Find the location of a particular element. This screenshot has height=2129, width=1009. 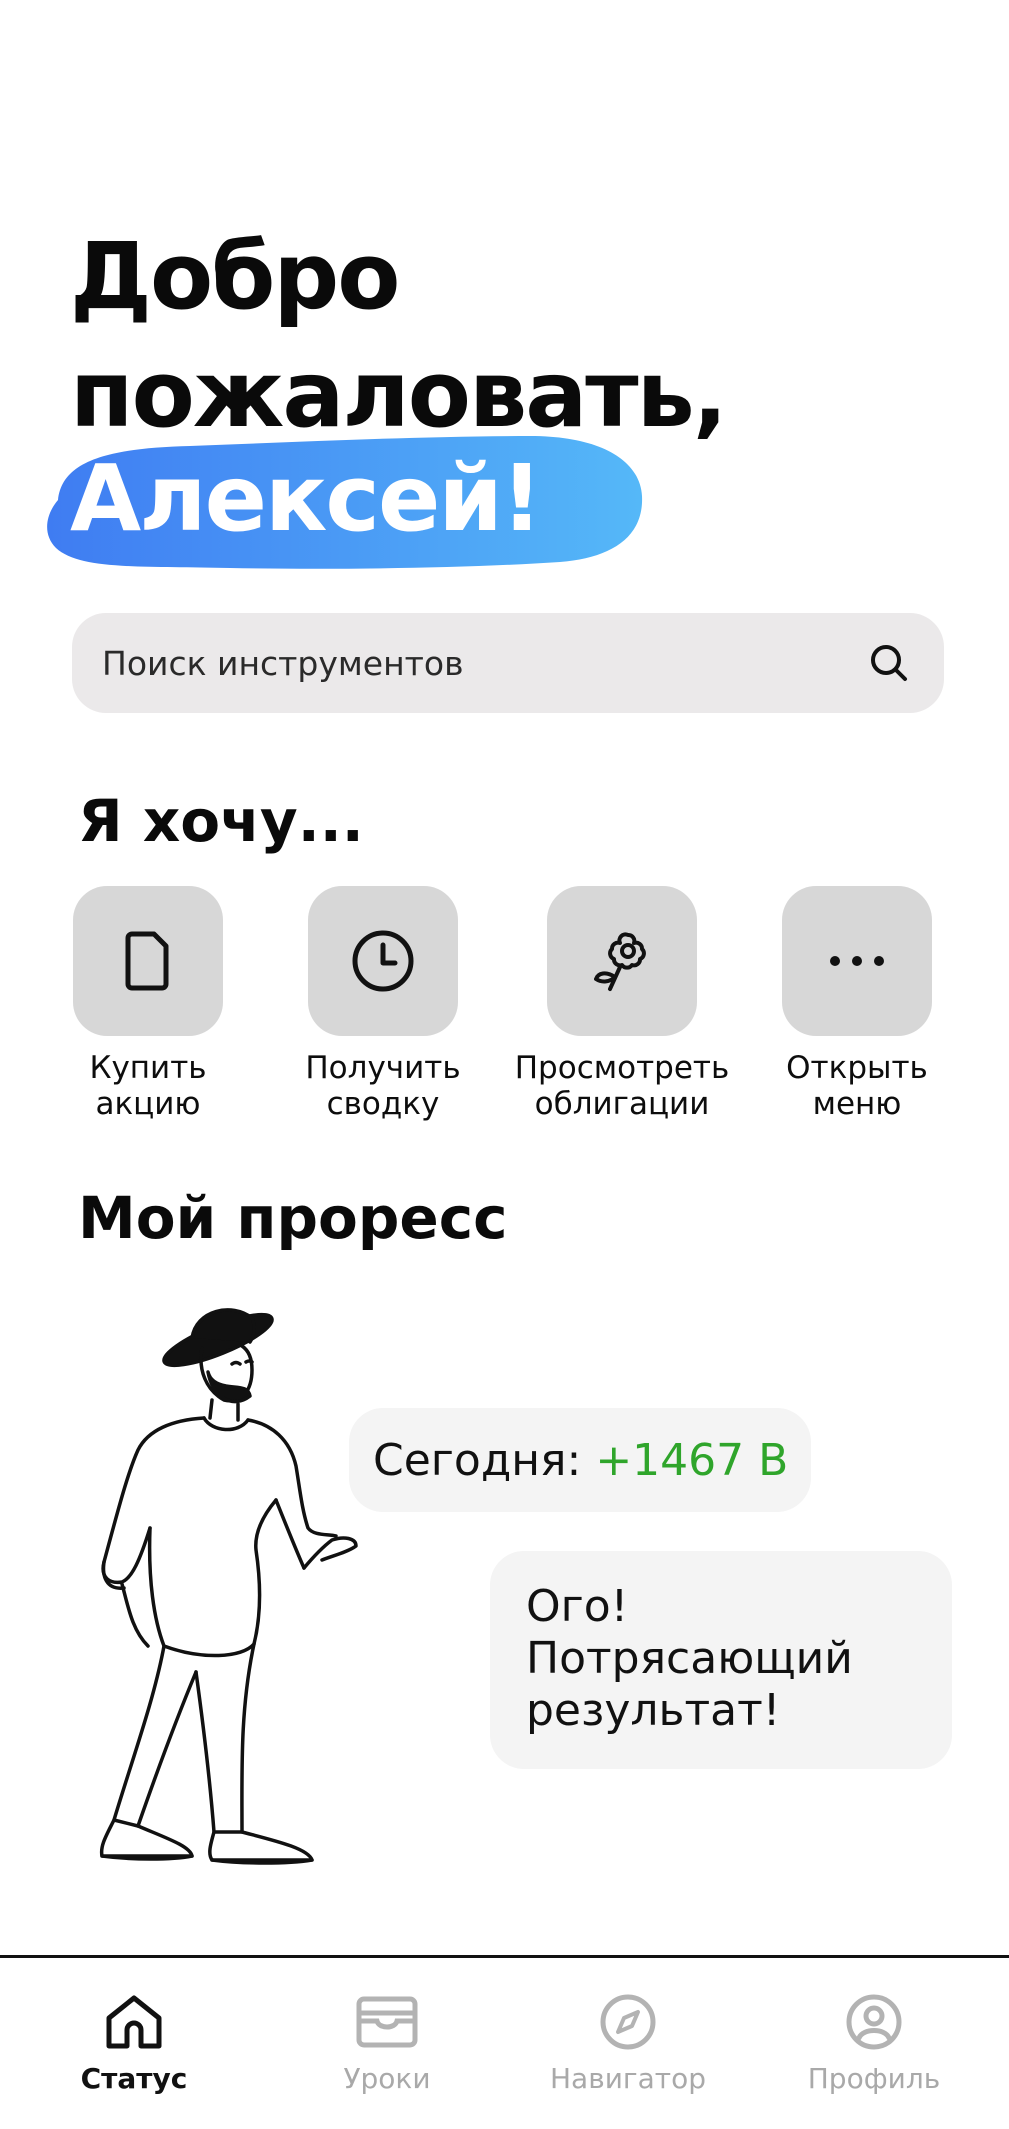

buy-stock-button: Купить акцию is located at coordinates (148, 1004).